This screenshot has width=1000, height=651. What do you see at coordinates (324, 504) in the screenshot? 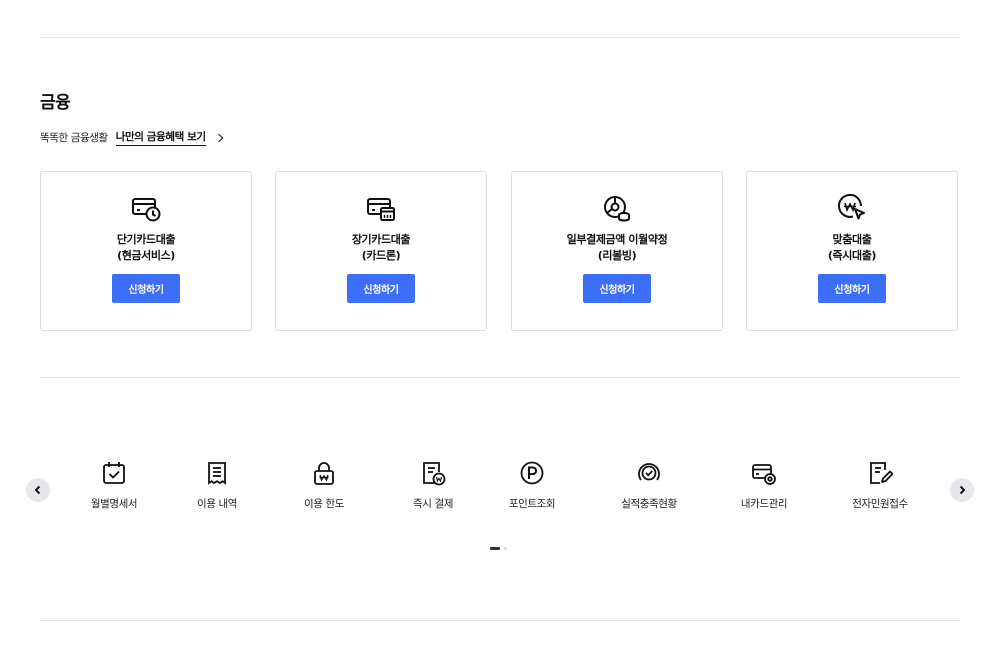
I see `menu-label: 이용 한도` at bounding box center [324, 504].